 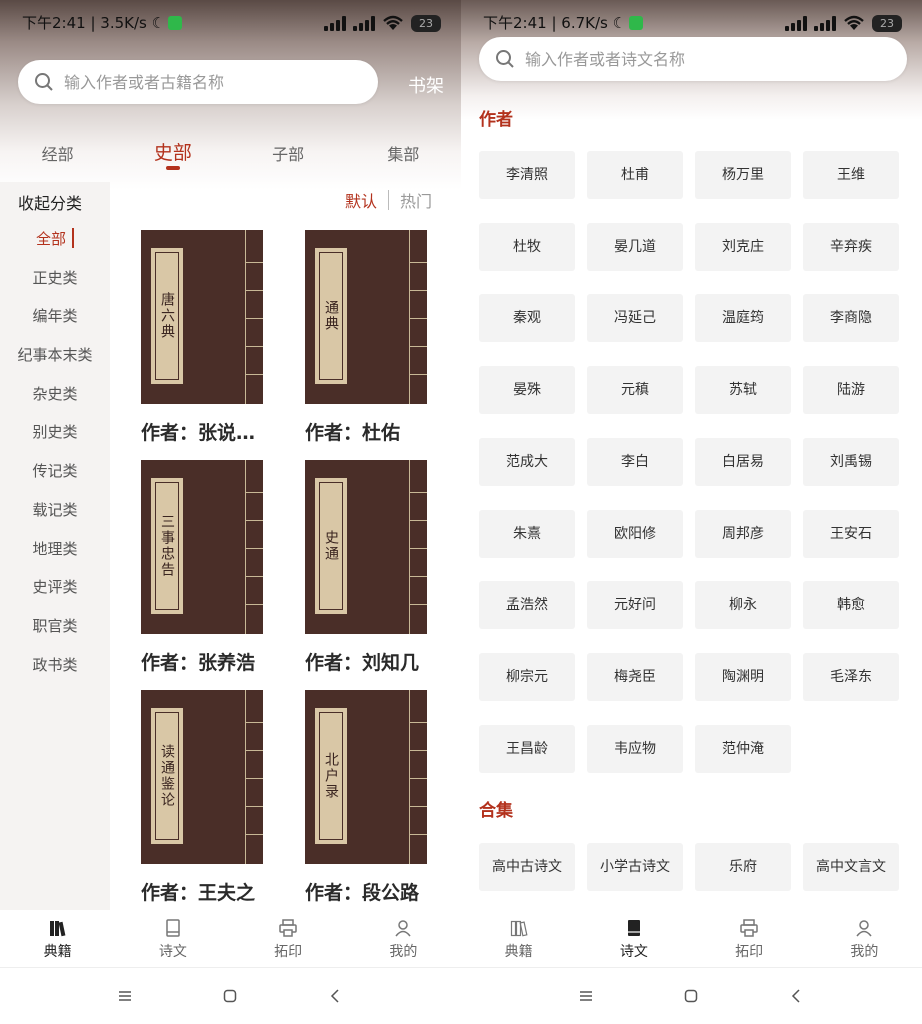 What do you see at coordinates (743, 318) in the screenshot?
I see `author-chip: 温庭筠` at bounding box center [743, 318].